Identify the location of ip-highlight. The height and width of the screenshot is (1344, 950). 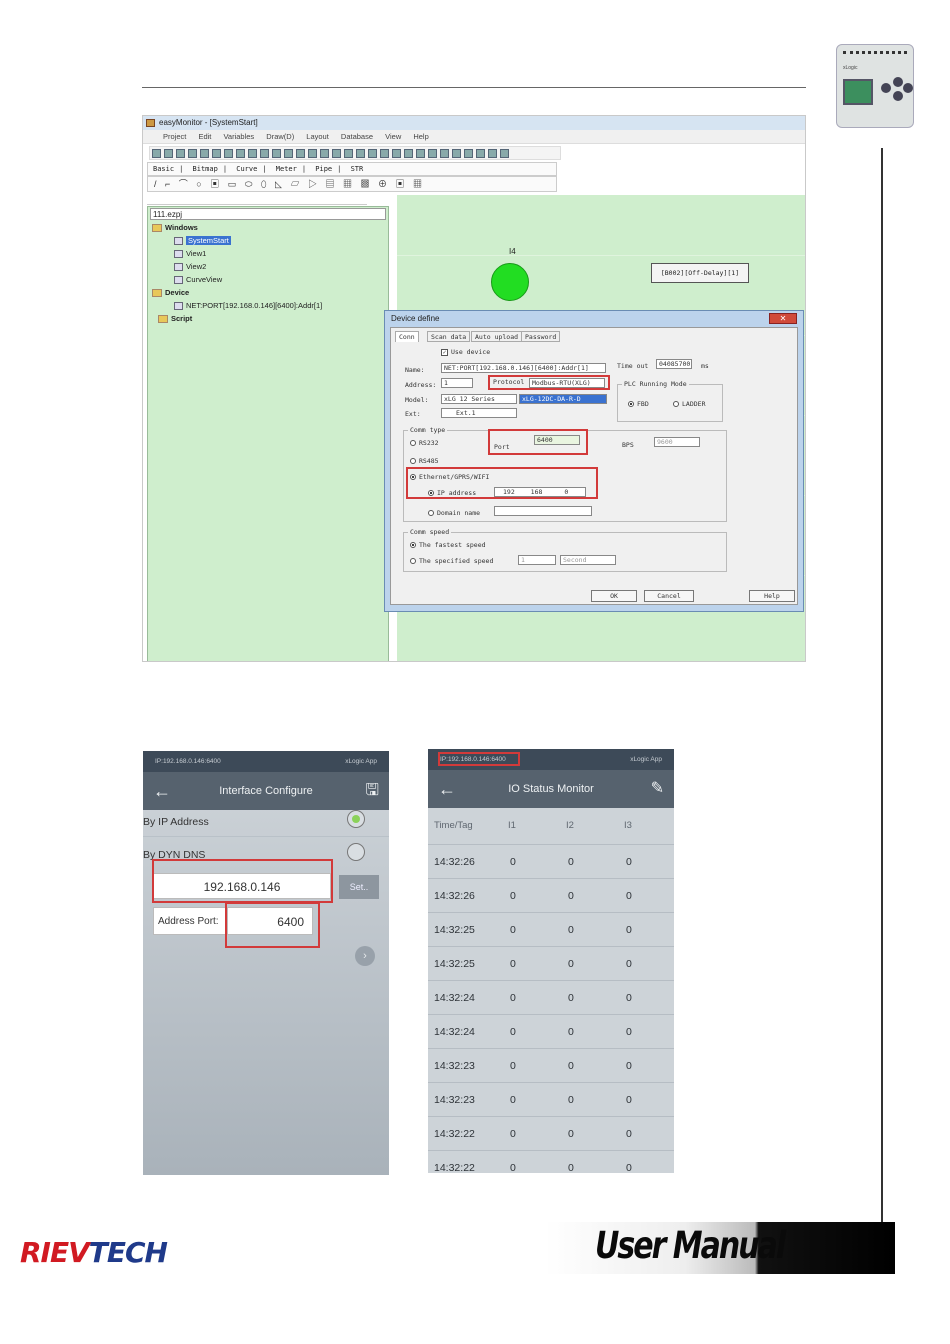
(242, 881).